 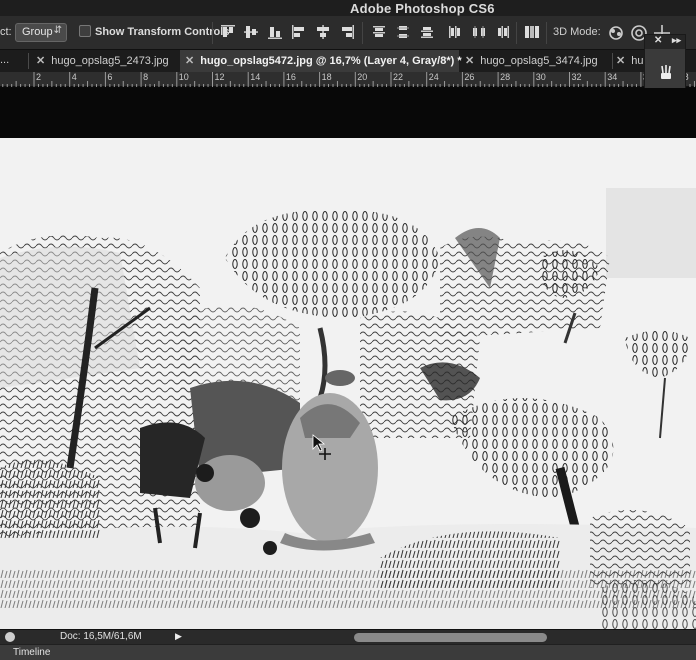 What do you see at coordinates (39, 77) in the screenshot?
I see `ruler-number: 2` at bounding box center [39, 77].